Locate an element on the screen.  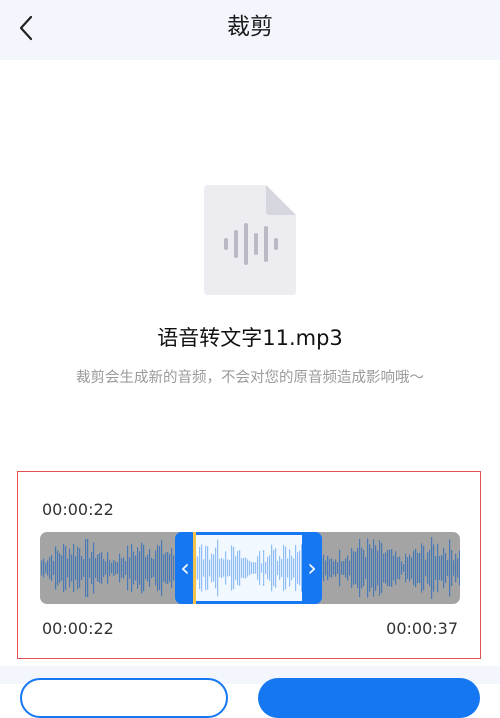
header-bar: 裁剪 is located at coordinates (250, 30).